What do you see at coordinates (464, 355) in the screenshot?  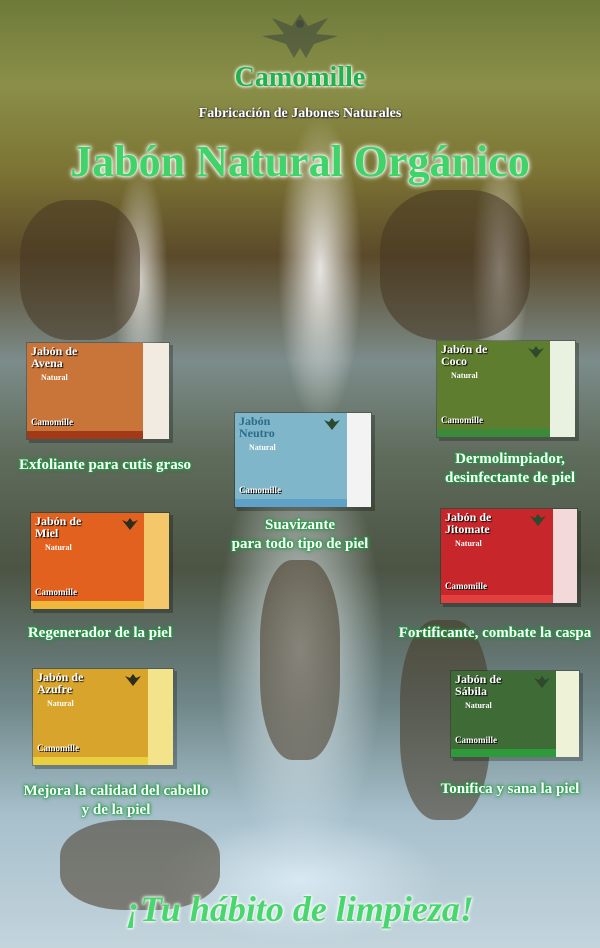 I see `box-label: Jabón de Coco` at bounding box center [464, 355].